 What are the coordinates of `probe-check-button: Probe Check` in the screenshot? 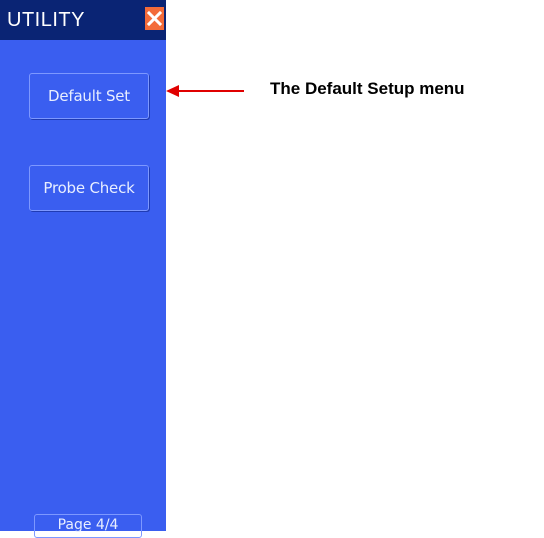 It's located at (89, 188).